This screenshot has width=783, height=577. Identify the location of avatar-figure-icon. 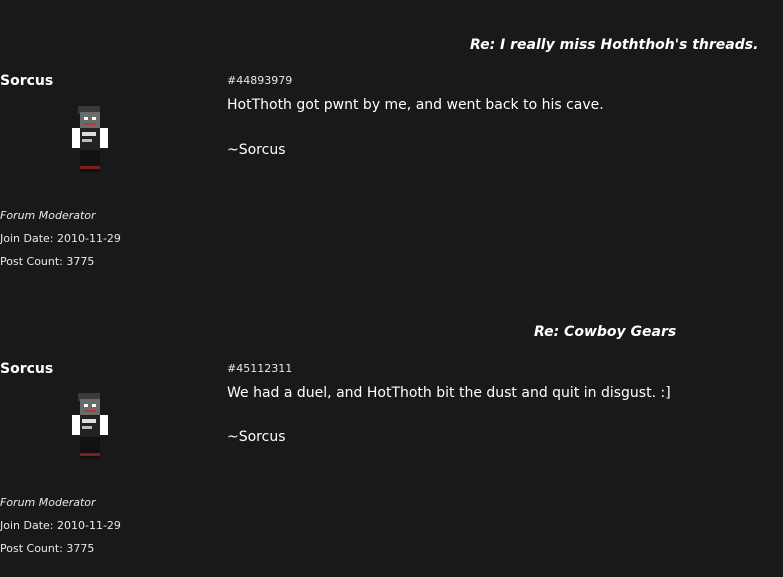
(90, 426).